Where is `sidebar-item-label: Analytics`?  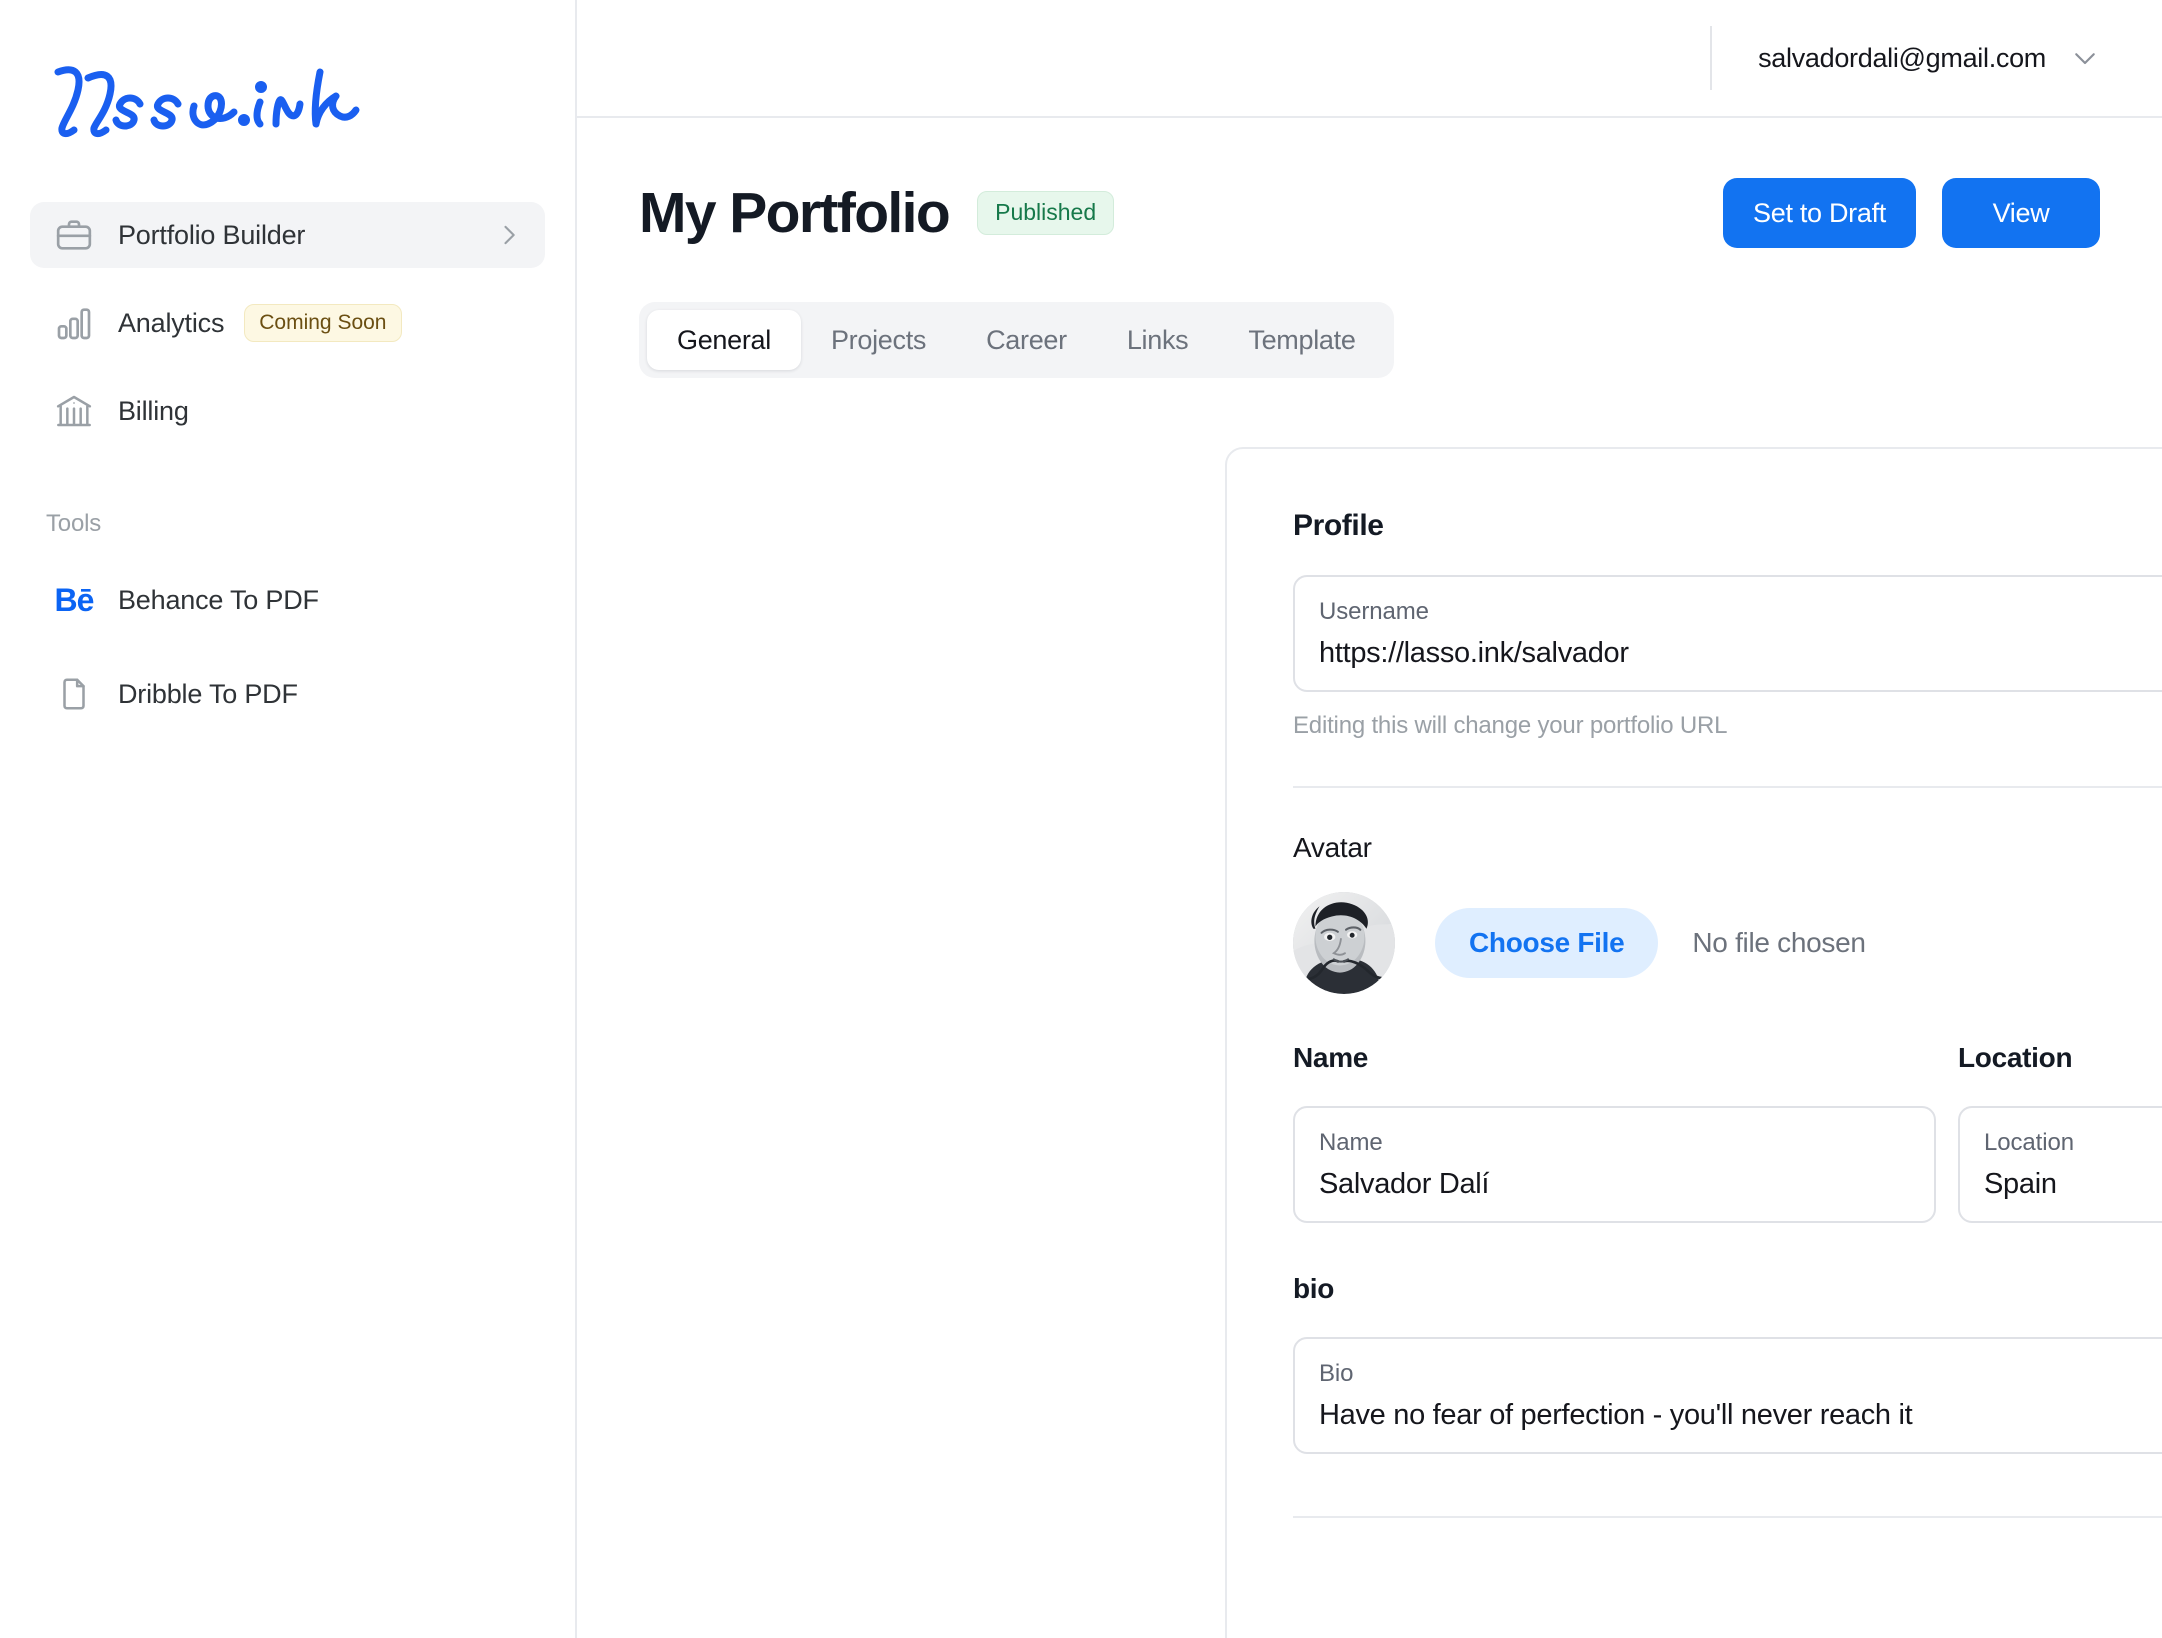 sidebar-item-label: Analytics is located at coordinates (171, 322).